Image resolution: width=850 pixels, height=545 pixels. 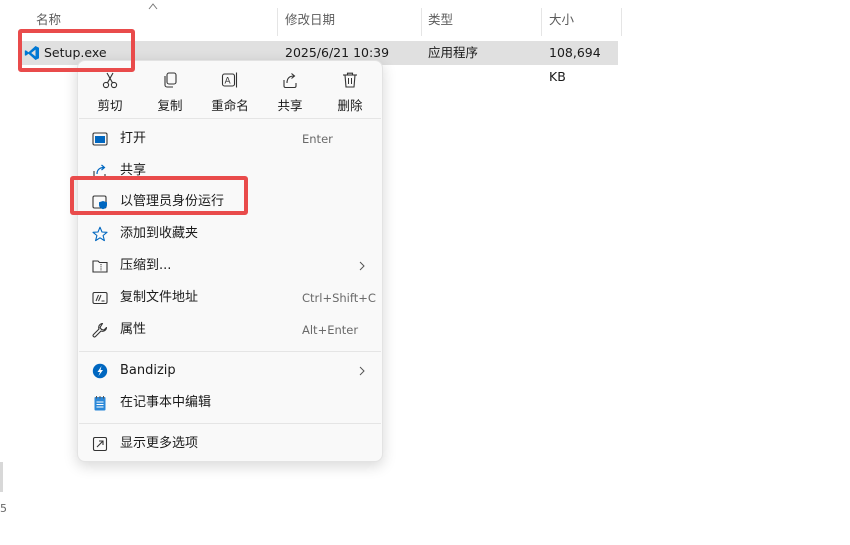 I want to click on copy-button: 复制, so click(x=170, y=93).